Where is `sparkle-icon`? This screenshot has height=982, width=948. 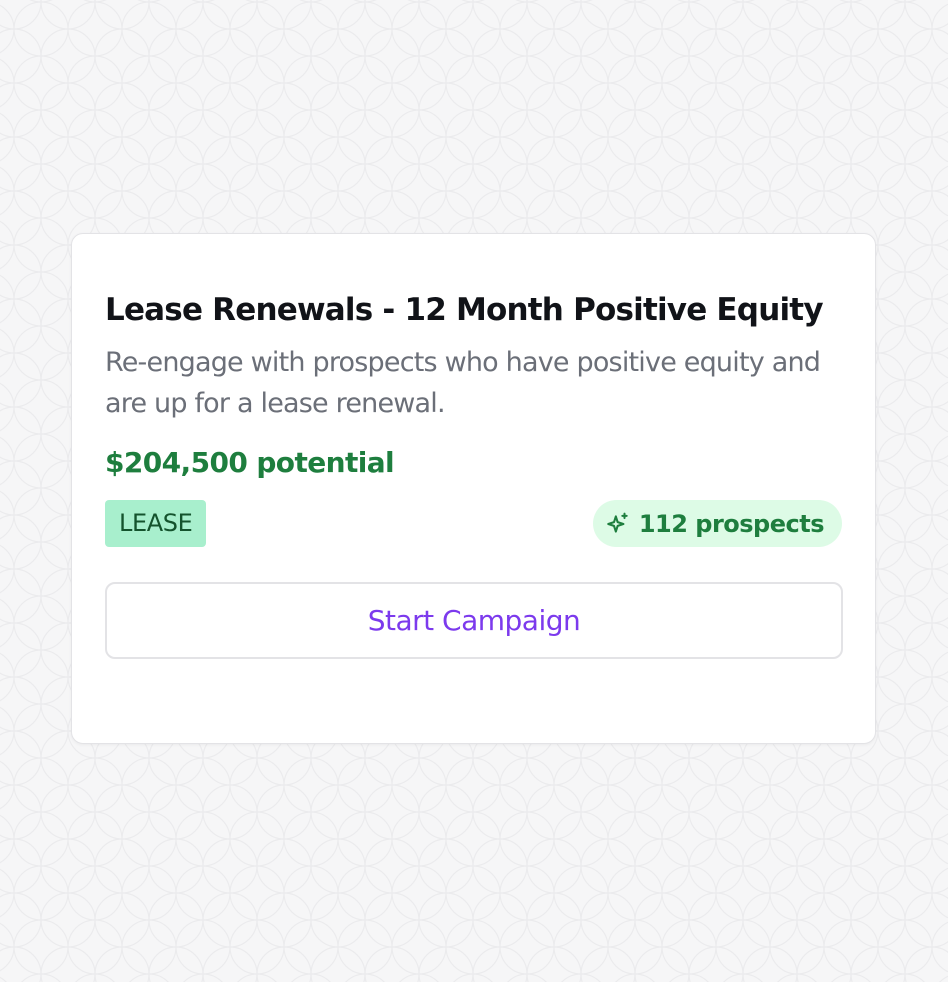 sparkle-icon is located at coordinates (617, 522).